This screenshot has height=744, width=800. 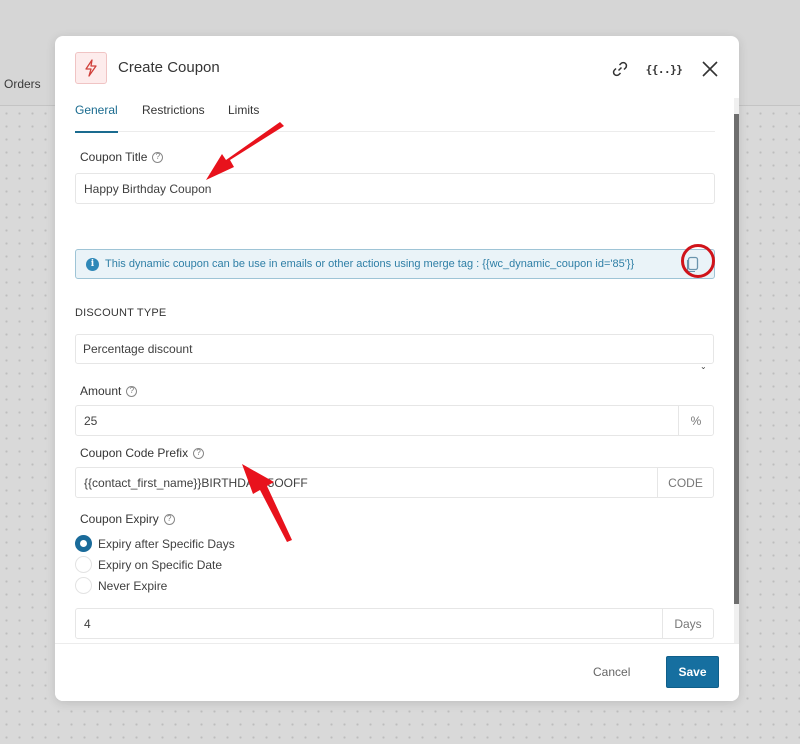 I want to click on modal-footer: Cancel Save, so click(x=397, y=672).